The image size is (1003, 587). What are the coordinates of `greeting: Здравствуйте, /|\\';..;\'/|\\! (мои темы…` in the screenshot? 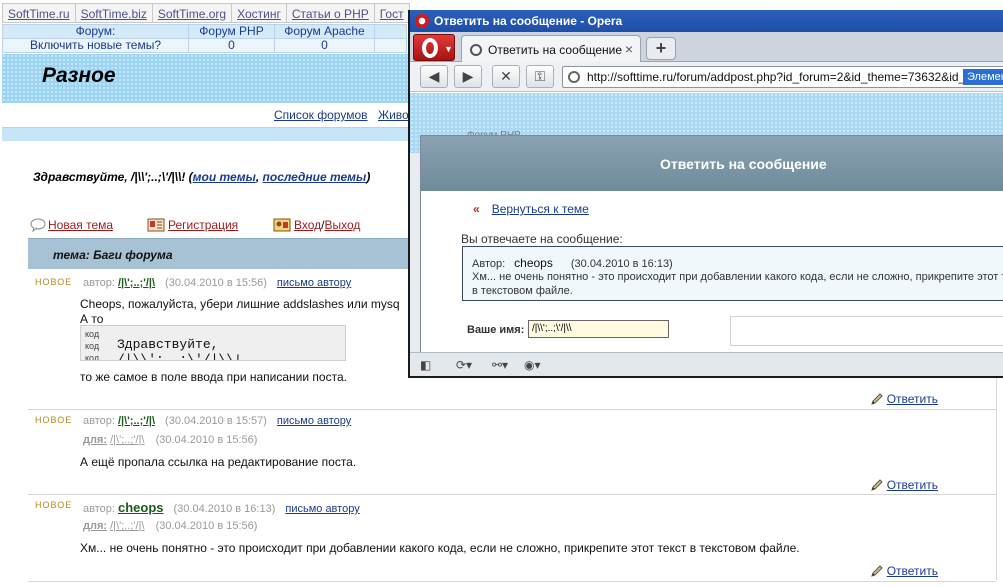 It's located at (201, 177).